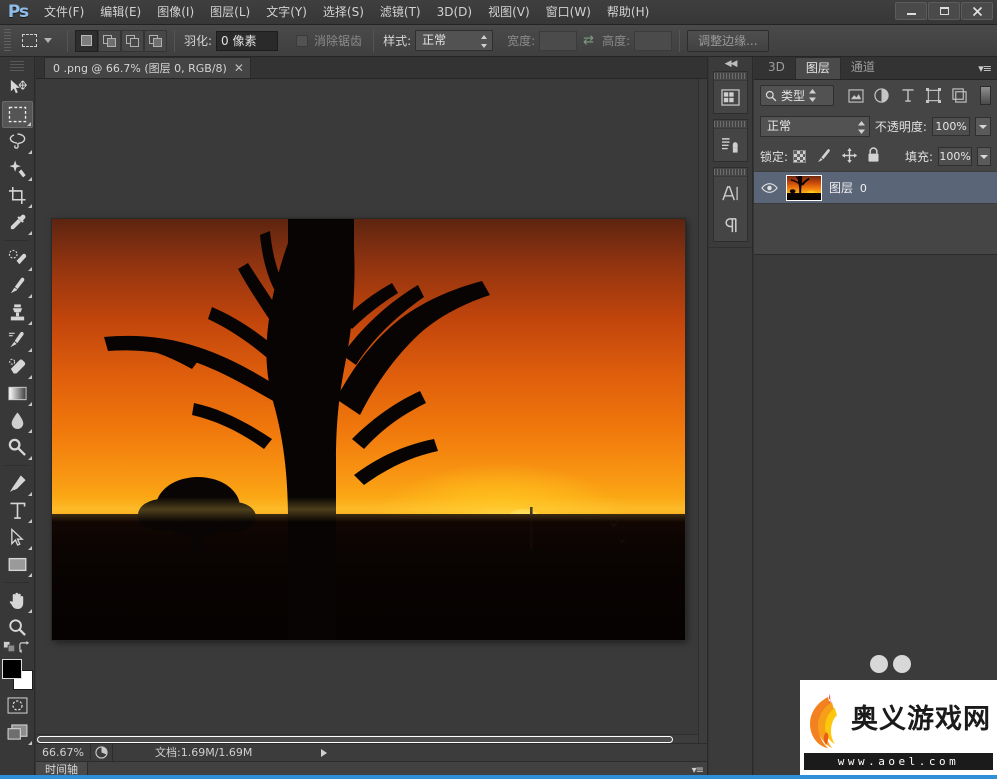 The width and height of the screenshot is (997, 779). I want to click on foreground-color-swatch, so click(11, 669).